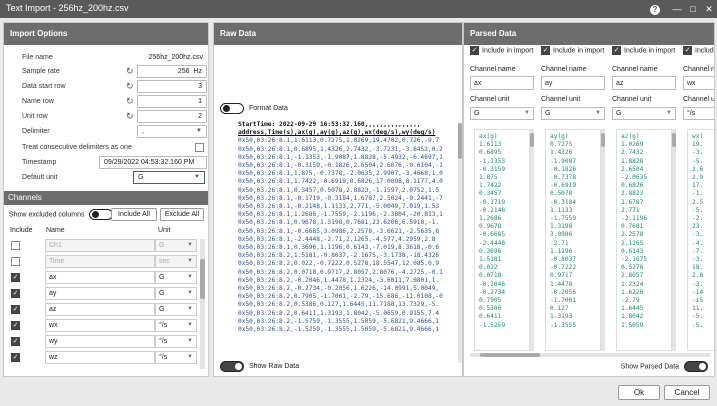 The width and height of the screenshot is (717, 406). I want to click on include-all-button: Include All, so click(134, 214).